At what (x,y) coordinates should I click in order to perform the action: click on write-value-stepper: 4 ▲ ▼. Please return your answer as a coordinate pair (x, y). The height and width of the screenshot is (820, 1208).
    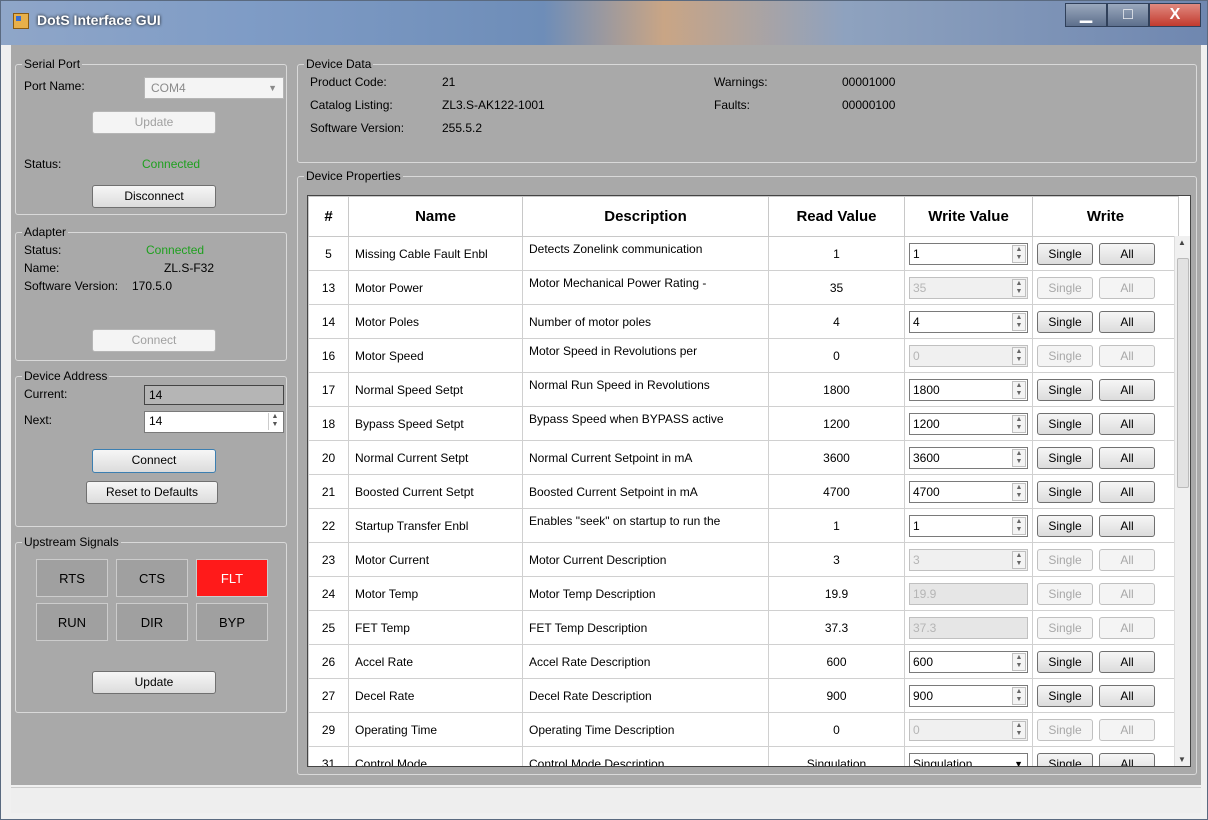
    Looking at the image, I should click on (968, 321).